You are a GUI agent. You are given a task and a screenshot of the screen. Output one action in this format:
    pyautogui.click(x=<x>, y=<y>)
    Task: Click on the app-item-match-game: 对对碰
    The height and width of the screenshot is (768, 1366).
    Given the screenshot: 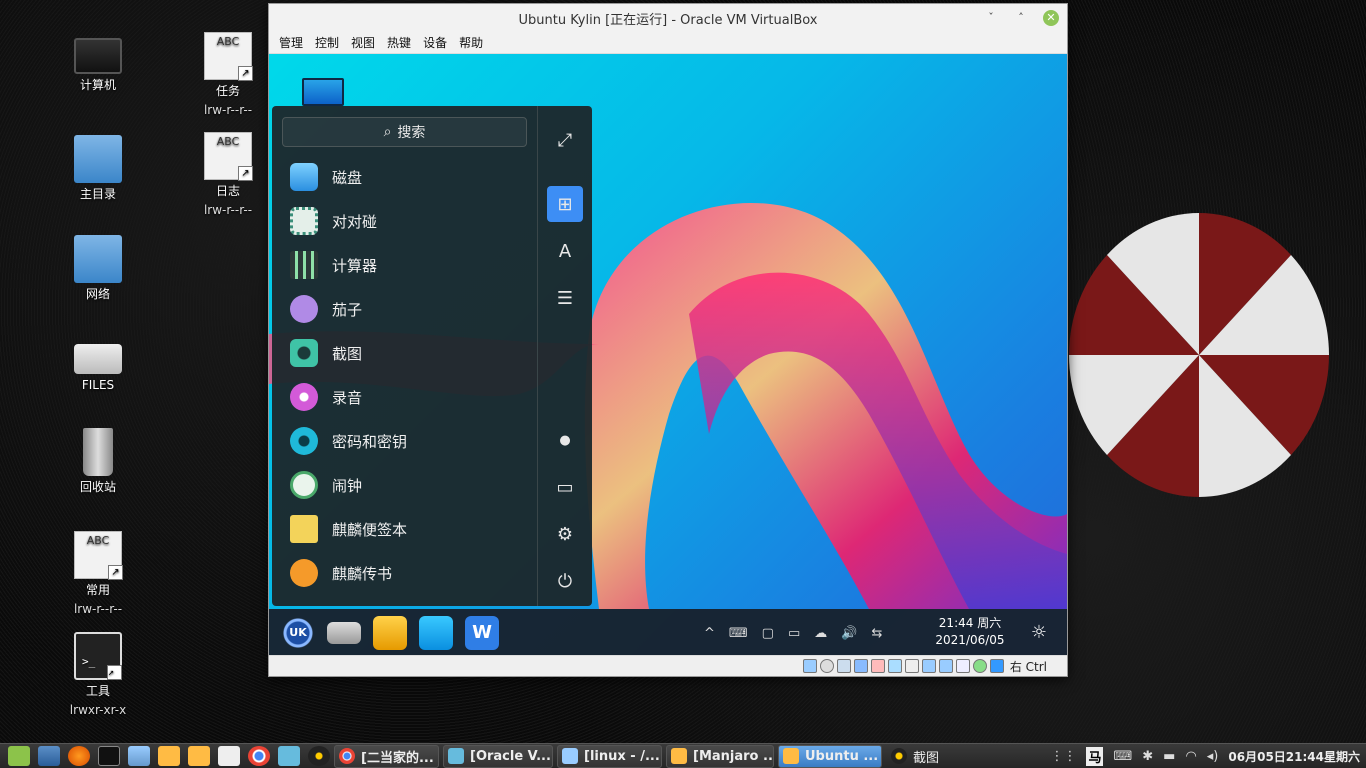 What is the action you would take?
    pyautogui.click(x=404, y=221)
    